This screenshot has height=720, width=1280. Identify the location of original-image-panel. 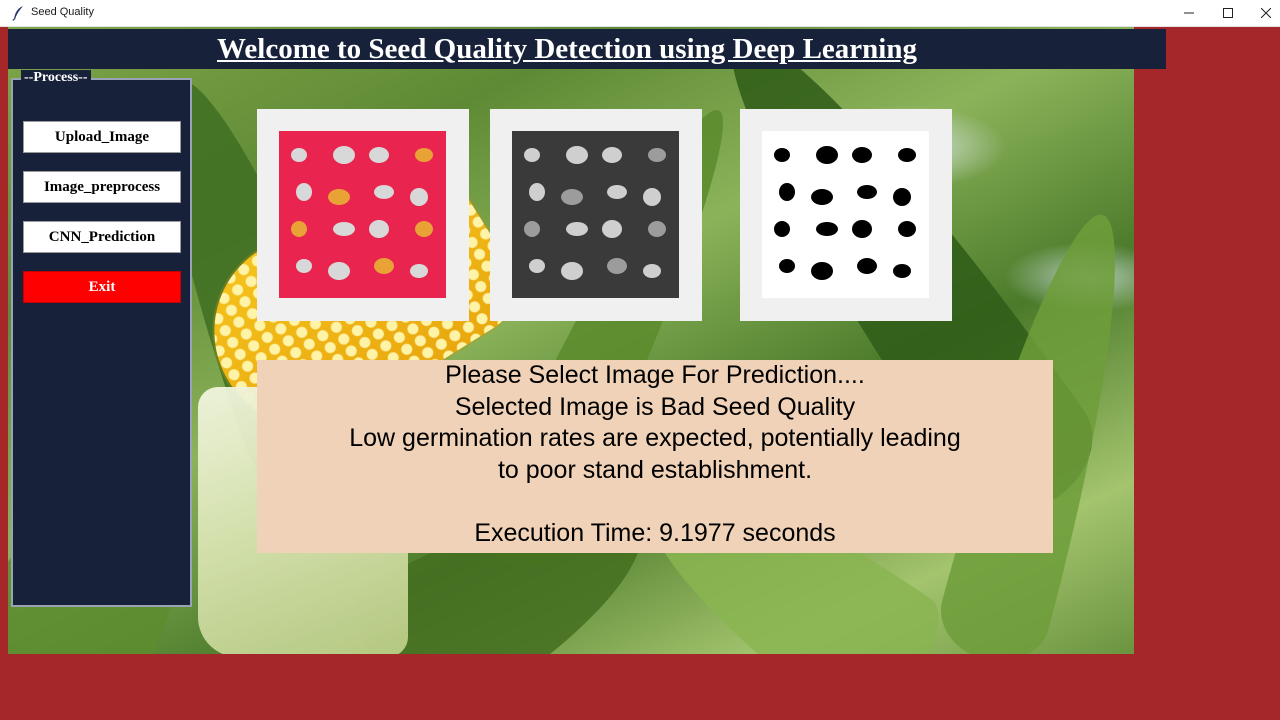
(363, 215).